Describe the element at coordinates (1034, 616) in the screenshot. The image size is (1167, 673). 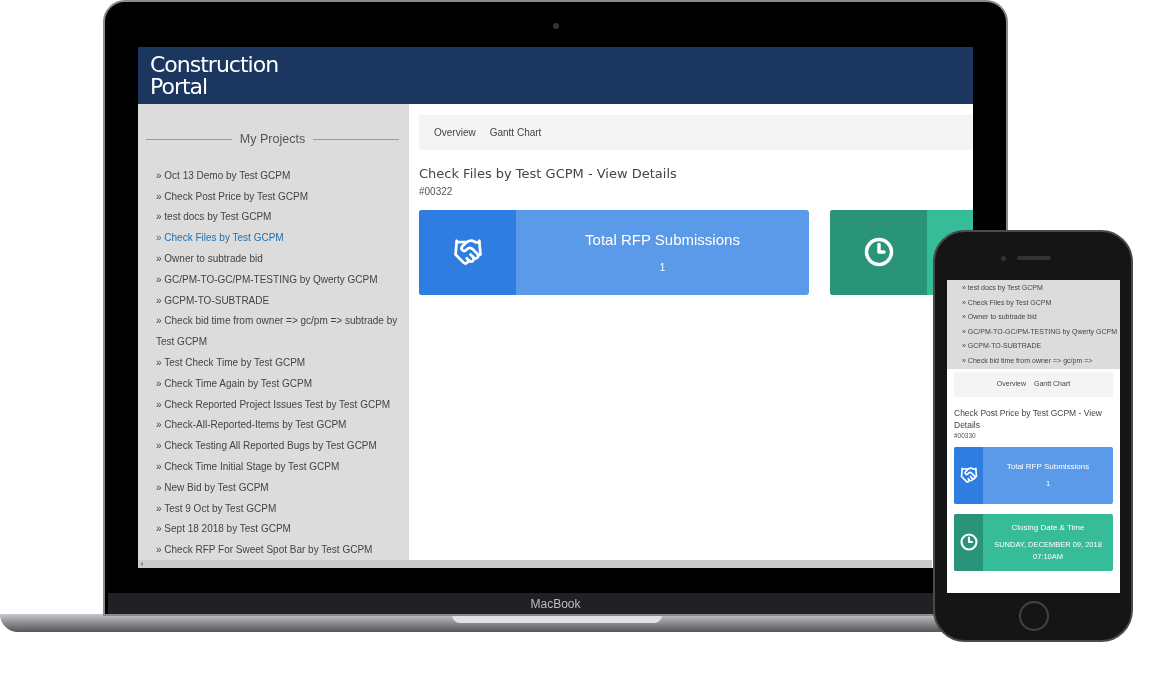
I see `home-button` at that location.